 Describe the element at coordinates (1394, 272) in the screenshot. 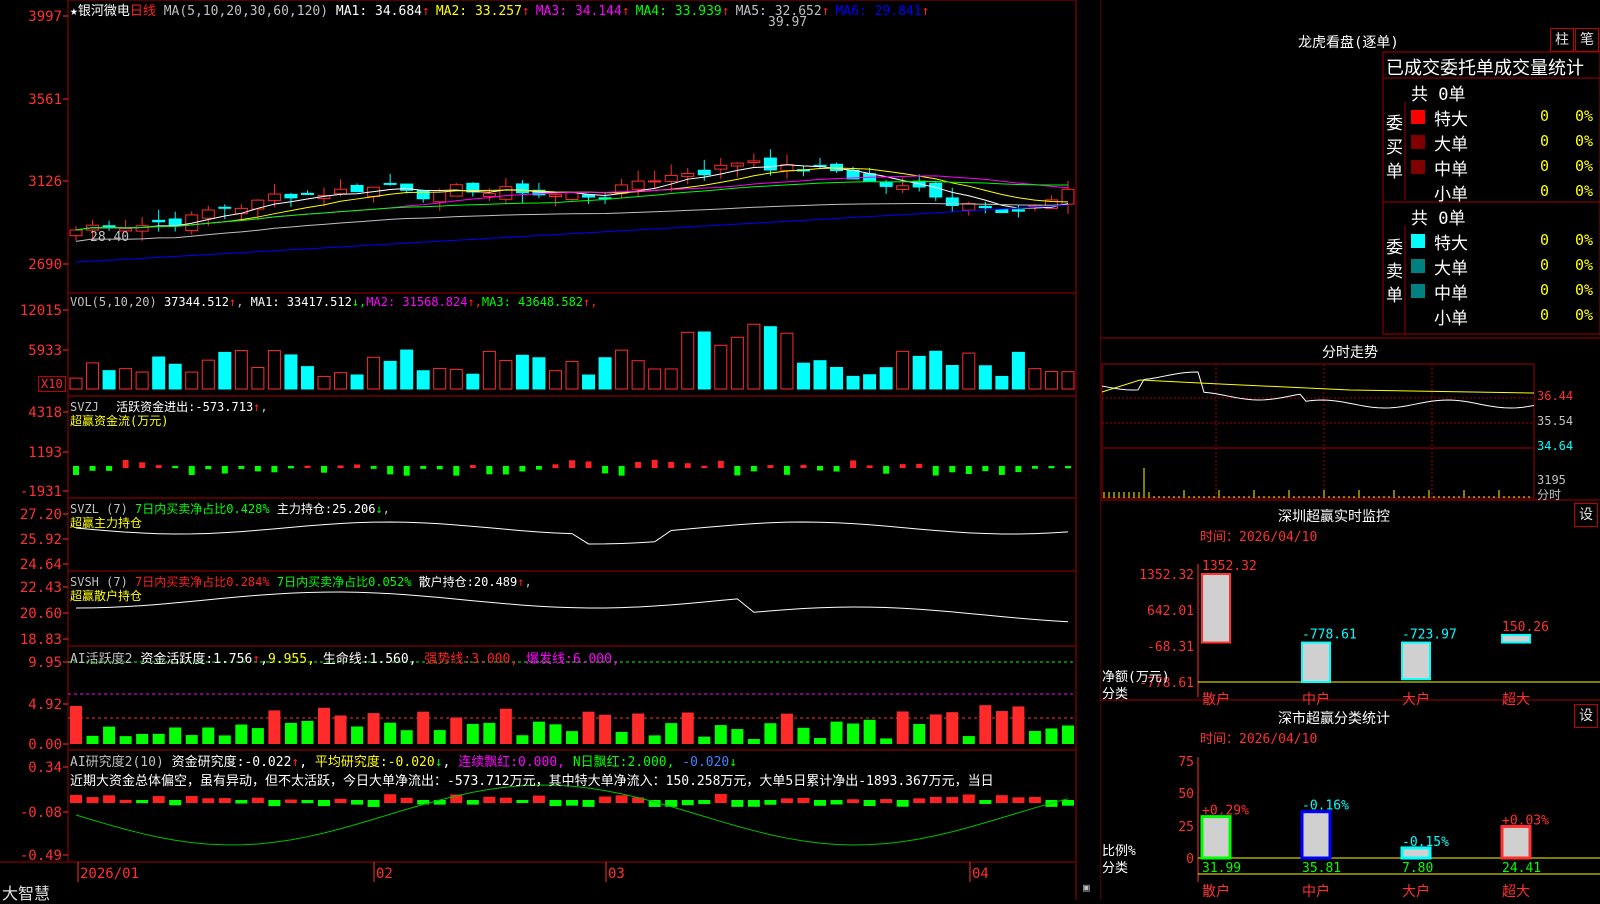

I see `sell-side-label: 委卖单` at that location.